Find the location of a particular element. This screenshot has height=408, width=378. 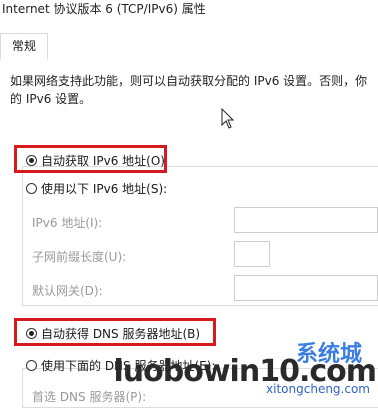

title-bar: Internet 协议版本 6 (TCP/IPv6) 属性 is located at coordinates (189, 11).